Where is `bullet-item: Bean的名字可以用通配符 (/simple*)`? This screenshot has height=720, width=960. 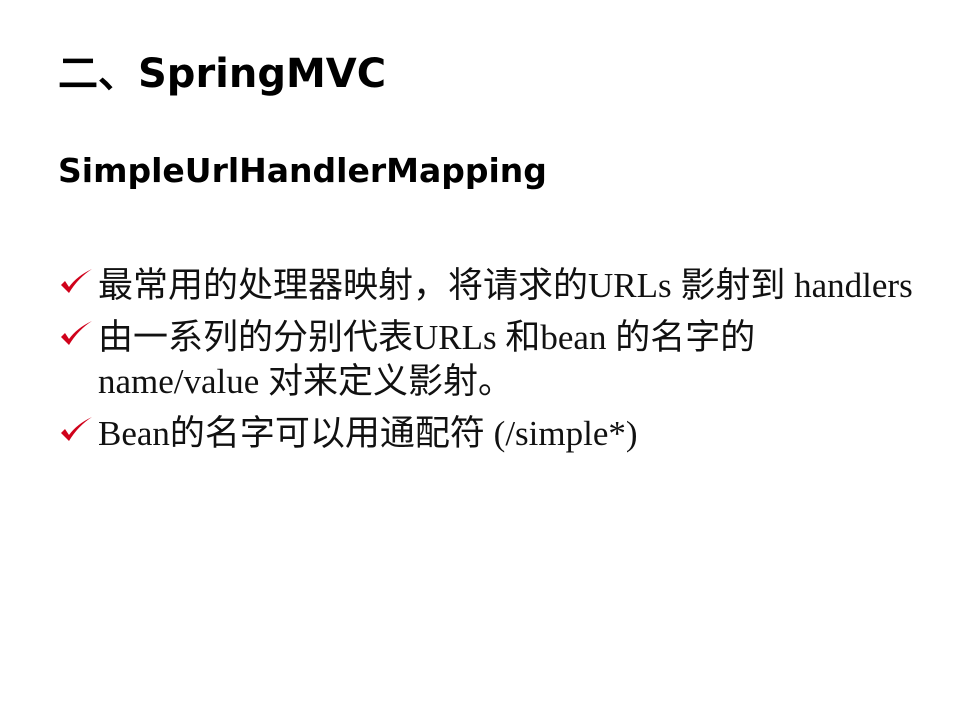 bullet-item: Bean的名字可以用通配符 (/simple*) is located at coordinates (488, 434).